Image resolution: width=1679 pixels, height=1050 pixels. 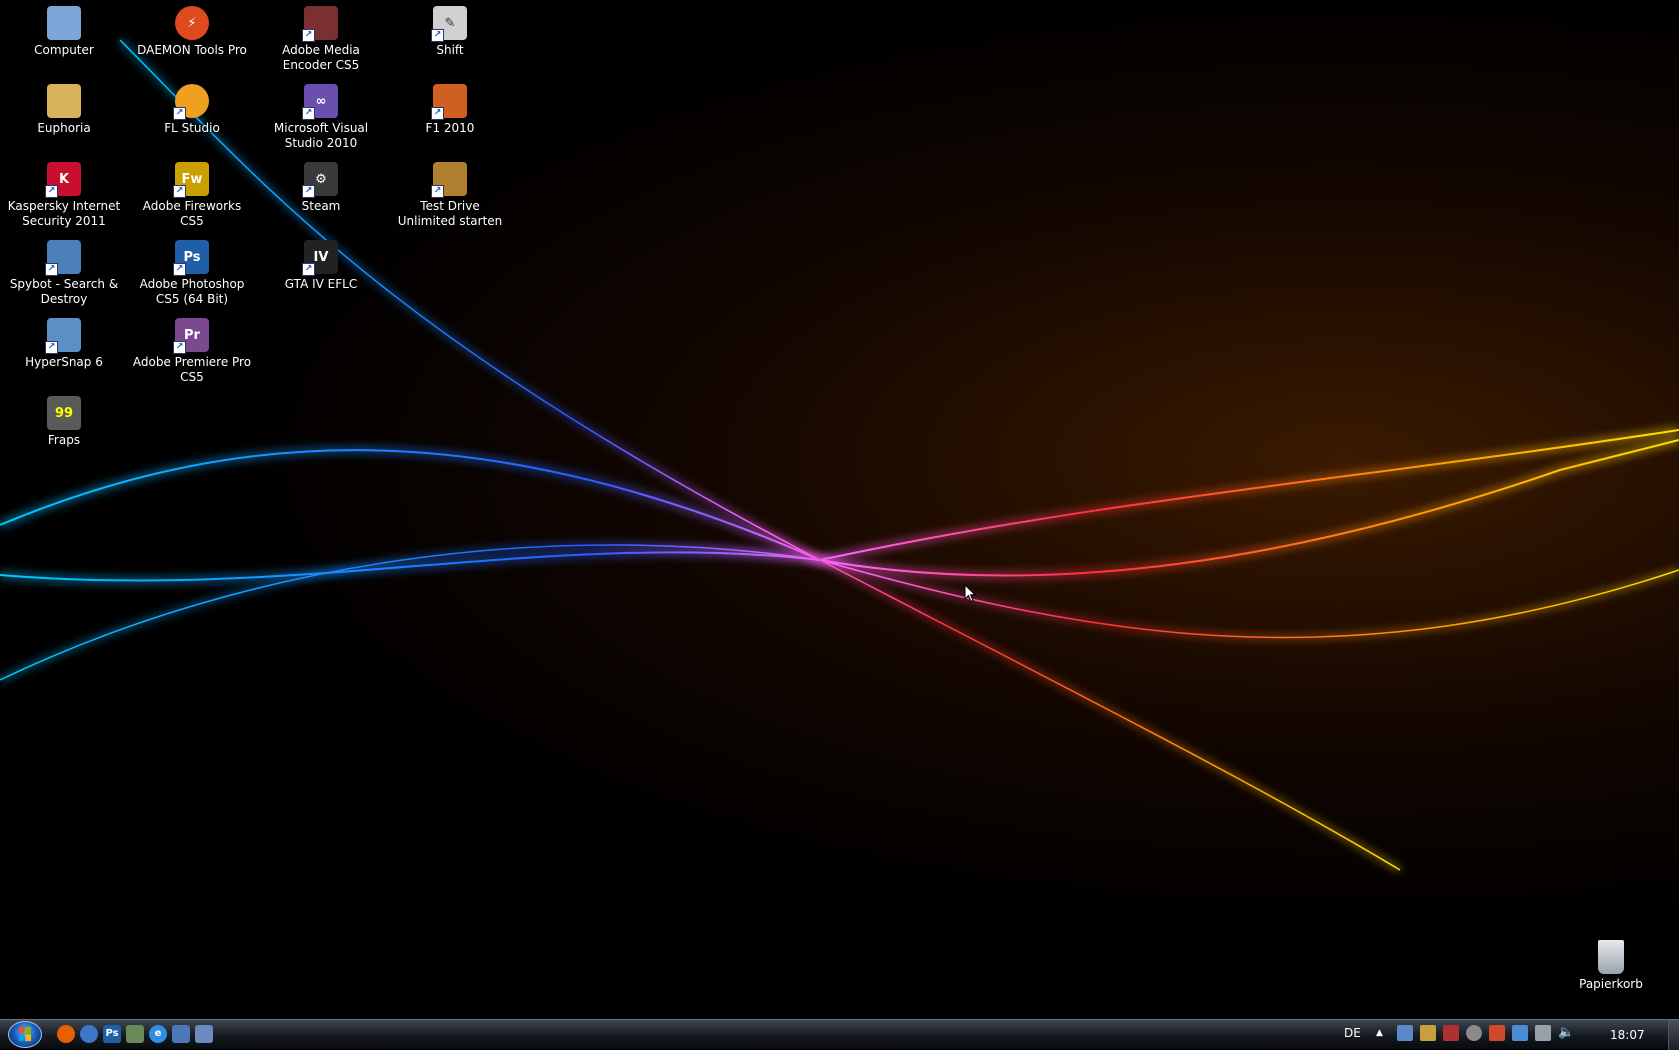 I want to click on icon-label: GTA IV EFLC, so click(x=321, y=284).